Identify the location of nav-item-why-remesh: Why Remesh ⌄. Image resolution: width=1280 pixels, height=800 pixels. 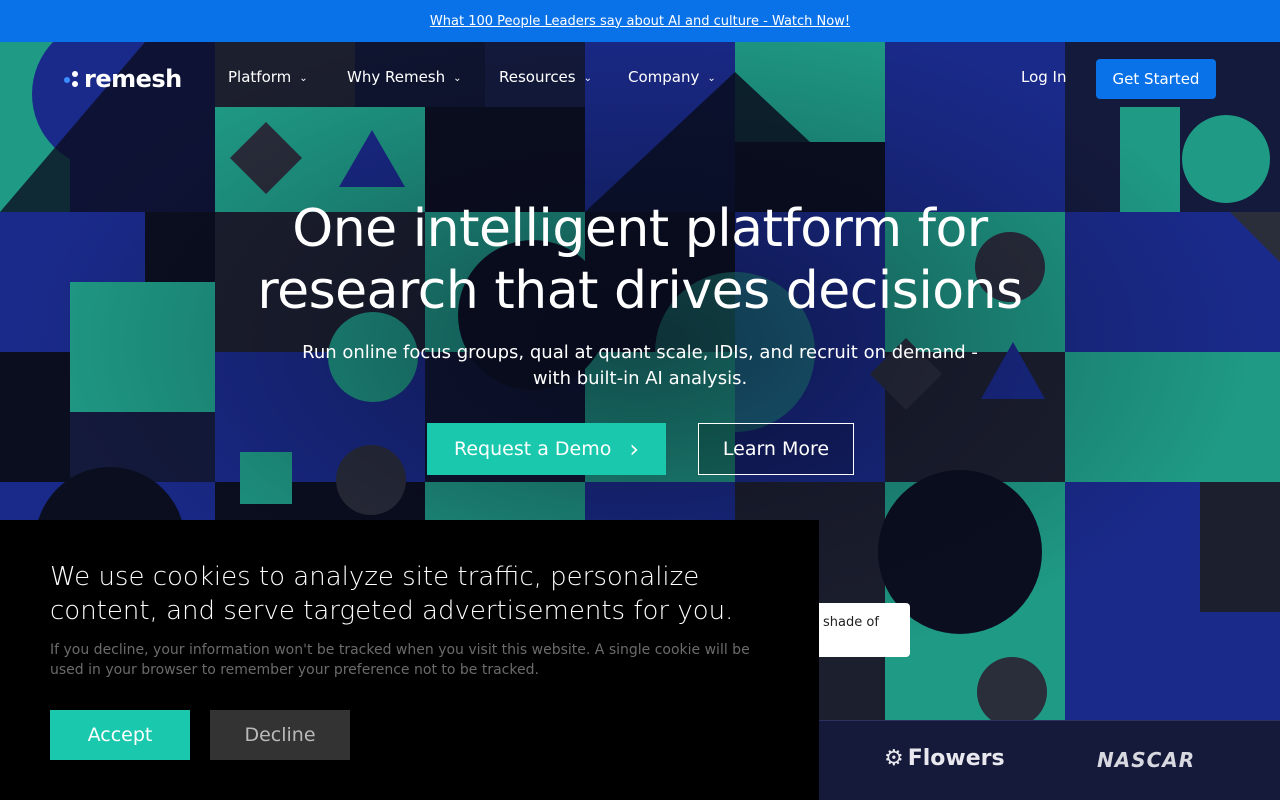
(404, 77).